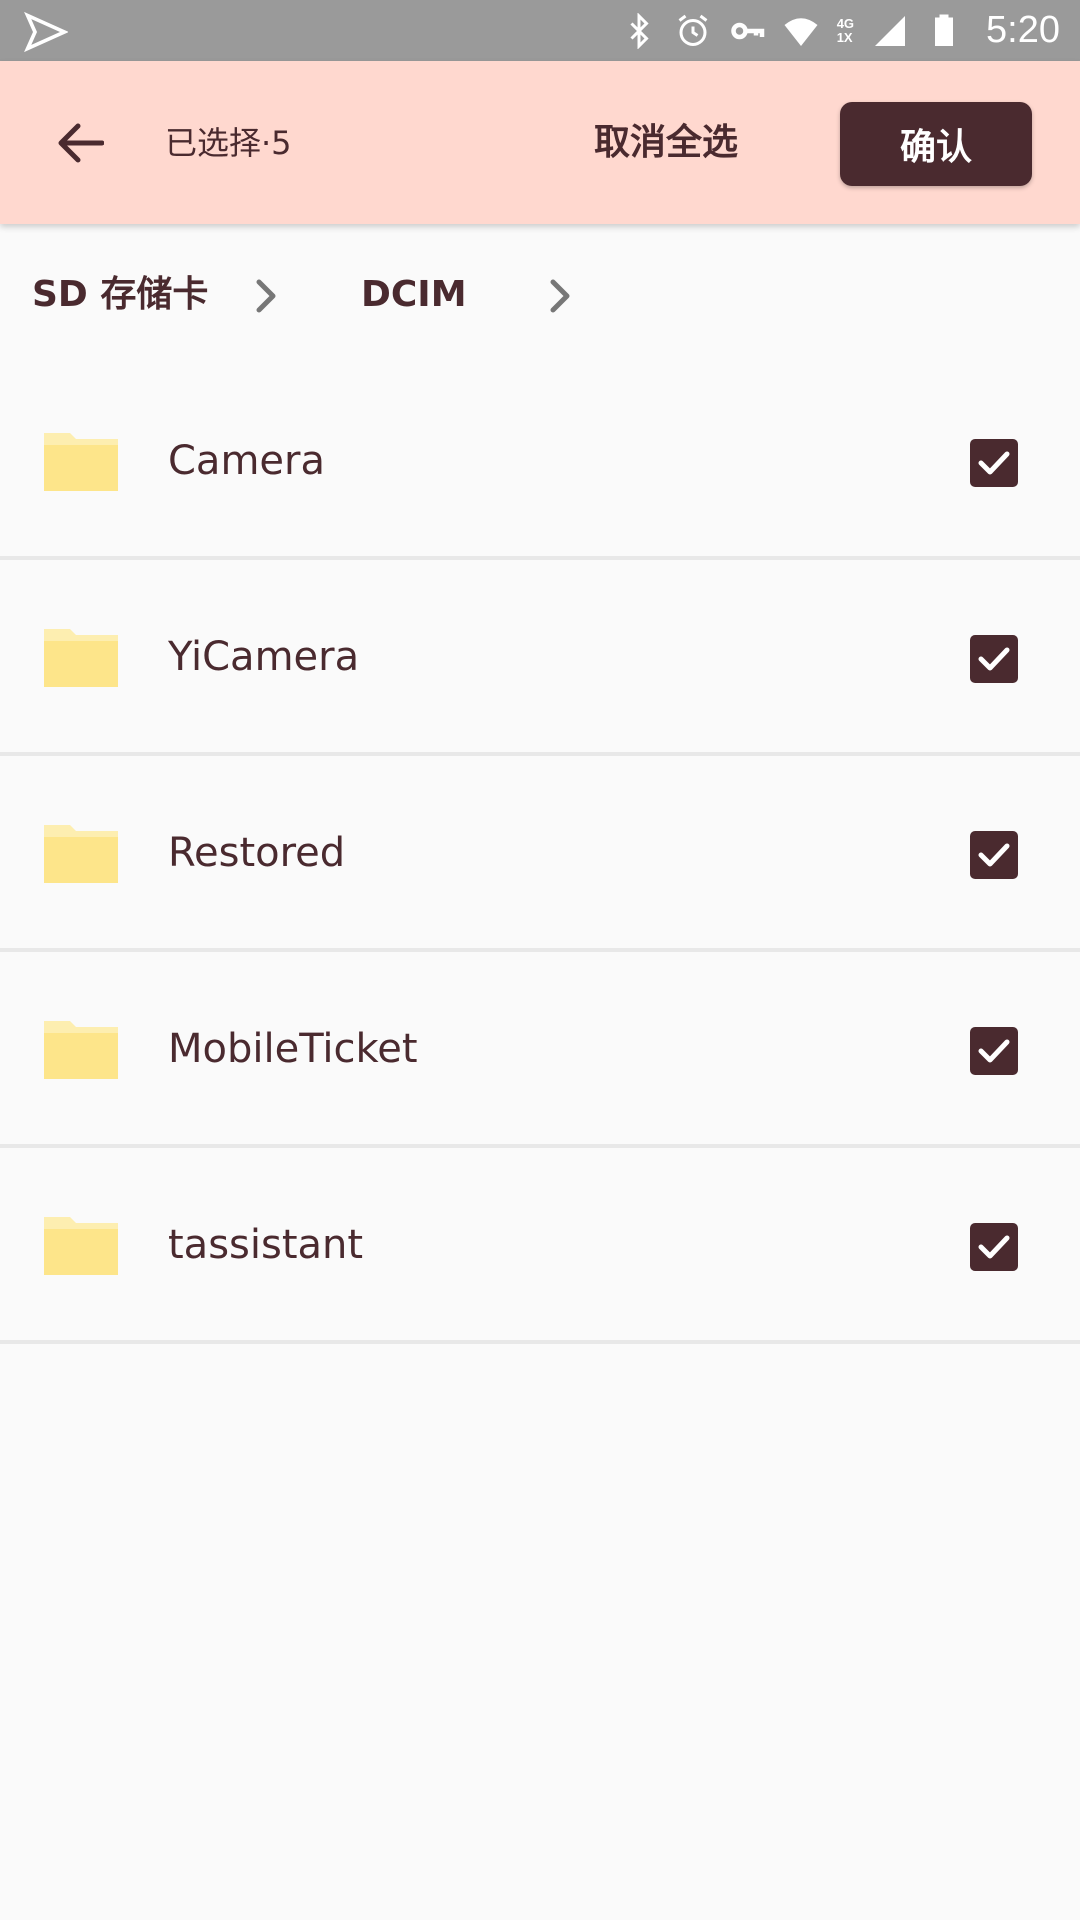  What do you see at coordinates (936, 144) in the screenshot?
I see `confirm-button: 确认` at bounding box center [936, 144].